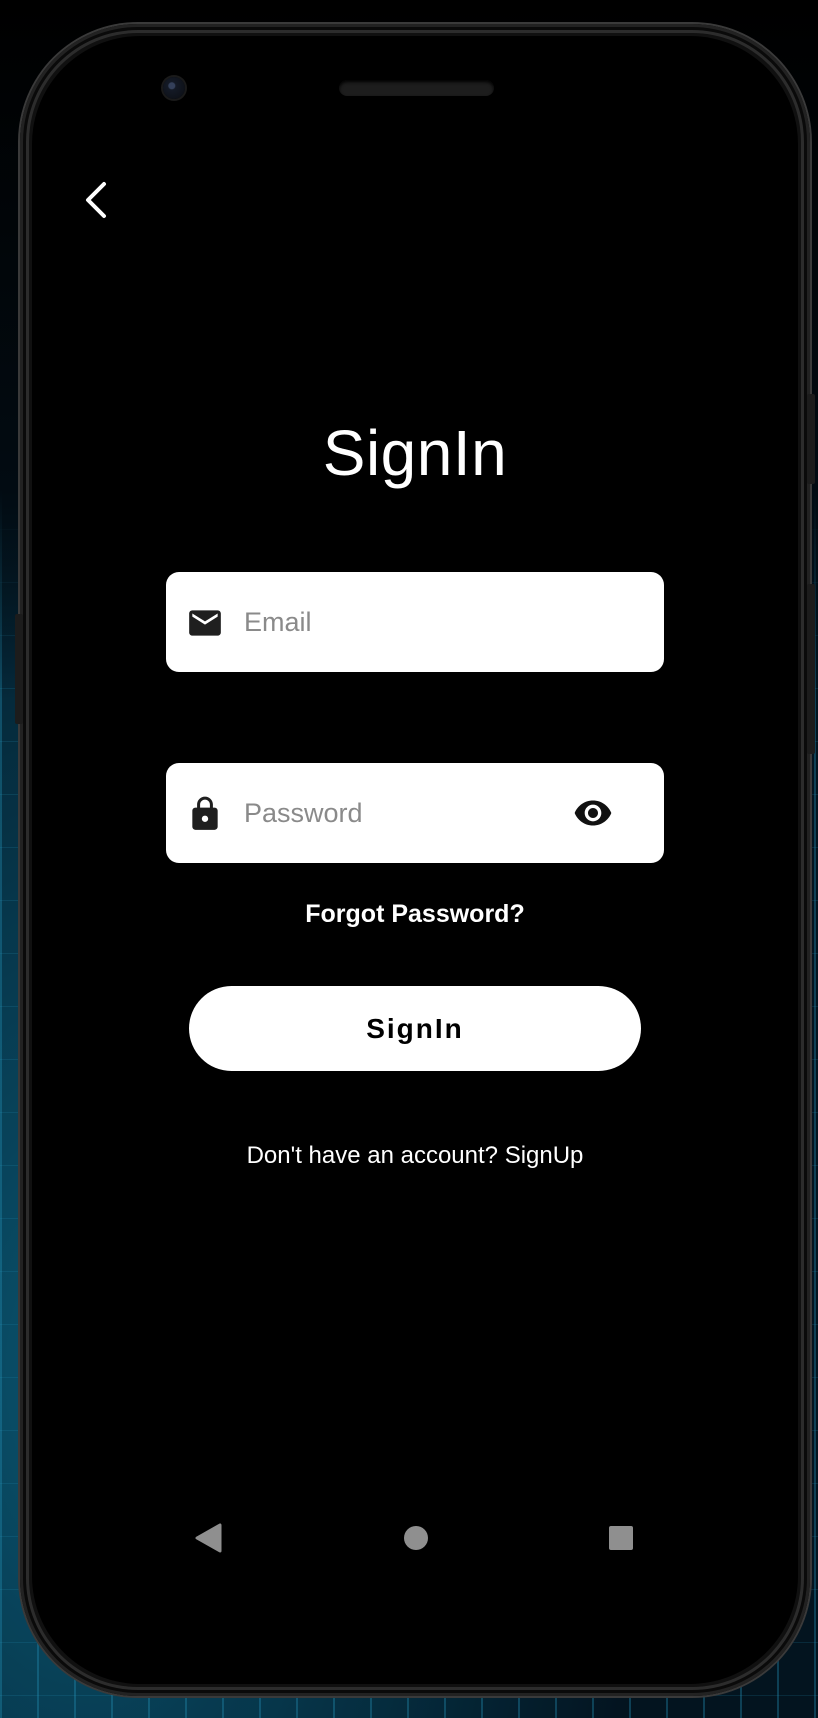  I want to click on system-navigation-bar, so click(415, 1538).